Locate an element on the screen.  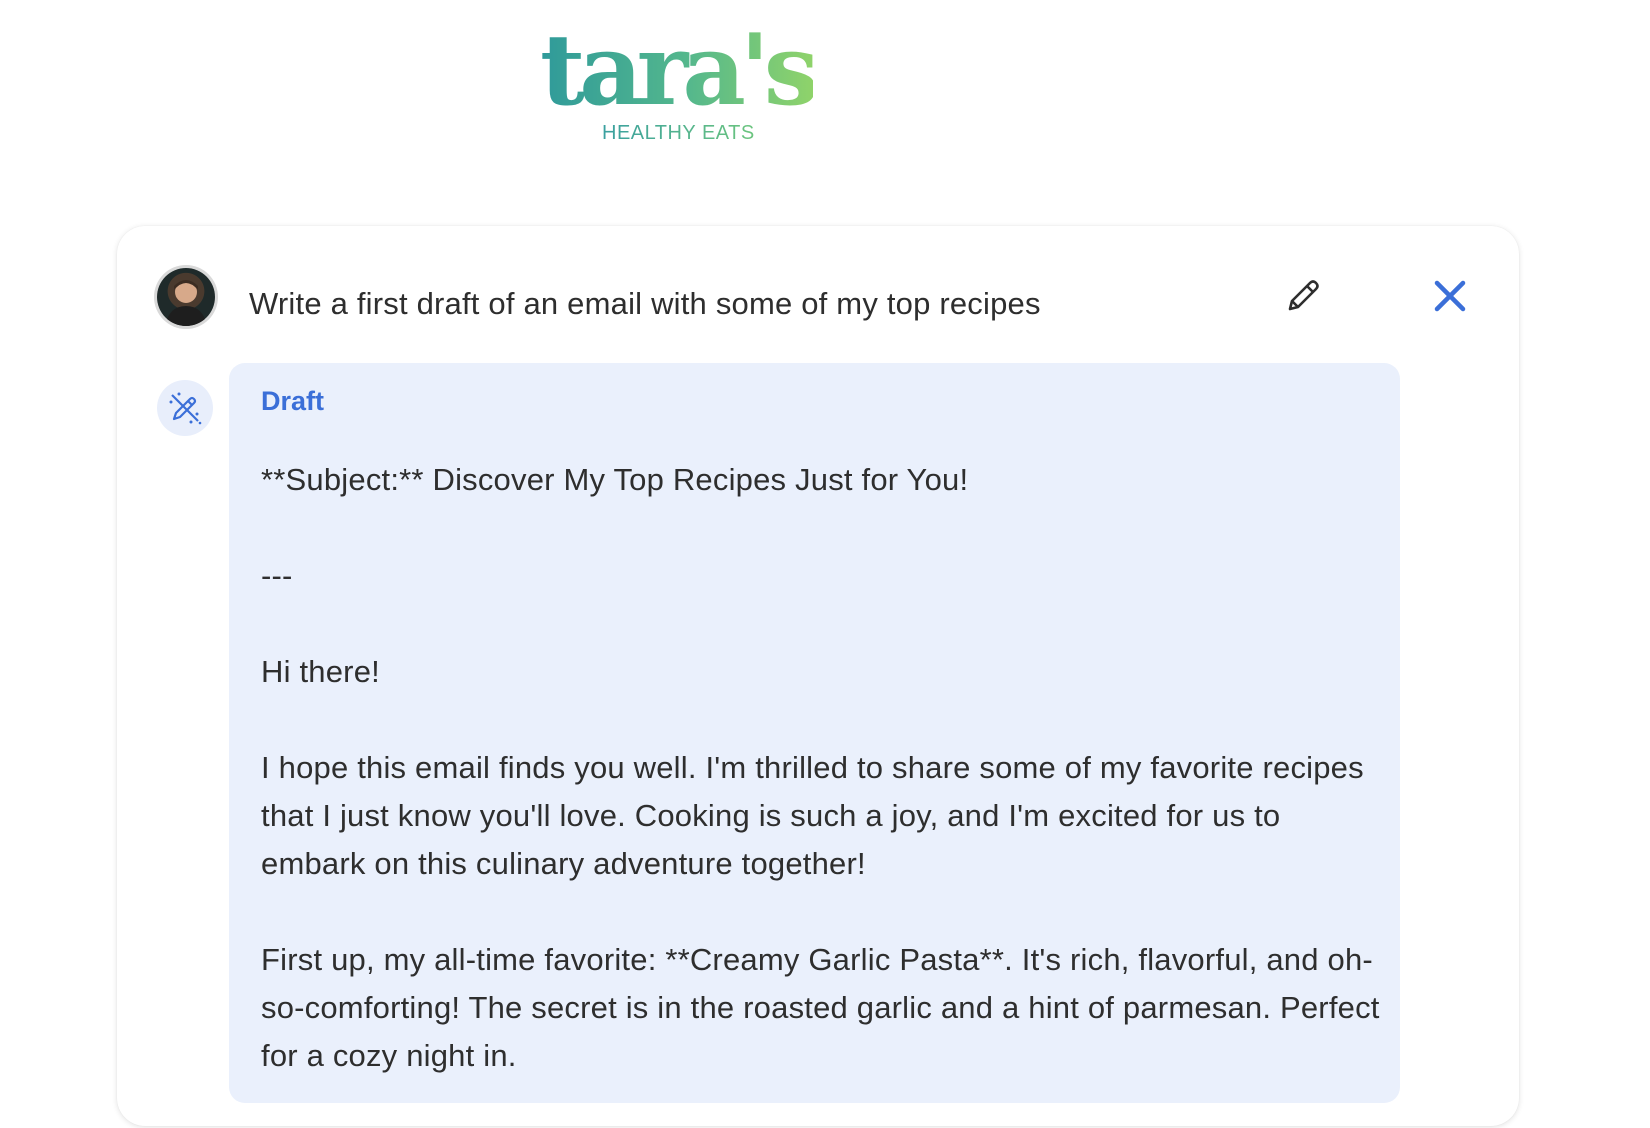
close-icon is located at coordinates (1450, 296).